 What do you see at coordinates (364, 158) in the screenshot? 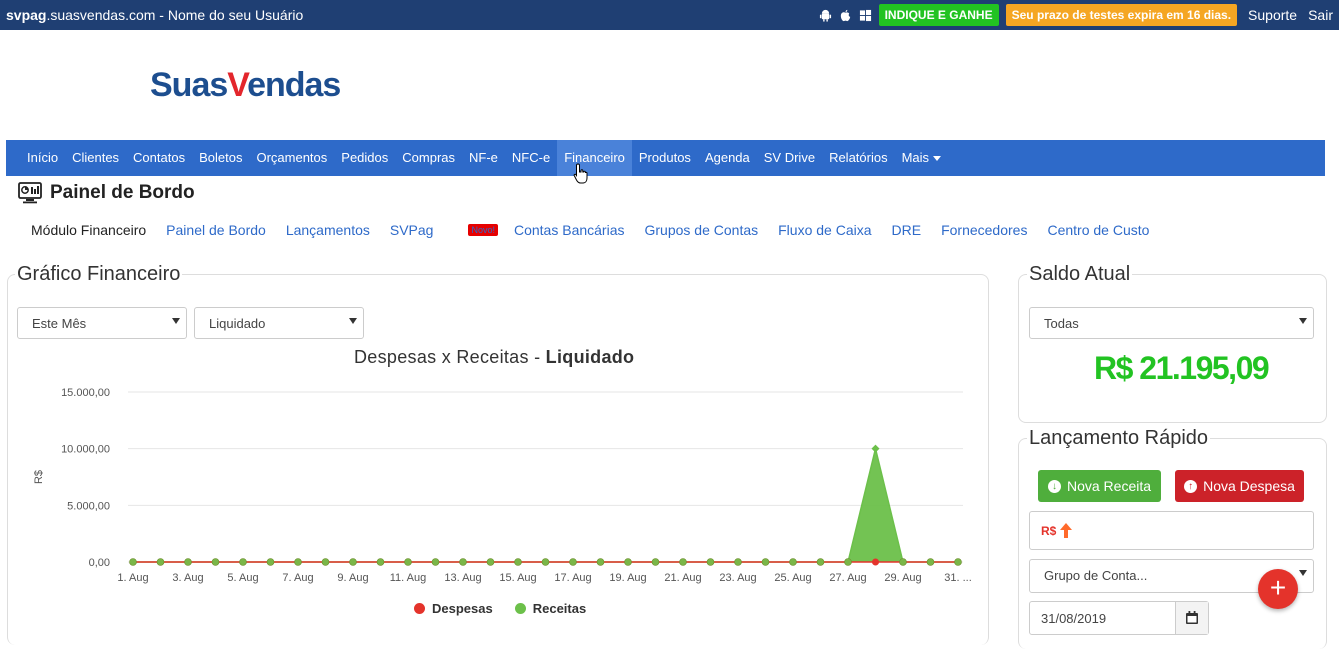
I see `nav-pedidos: Pedidos` at bounding box center [364, 158].